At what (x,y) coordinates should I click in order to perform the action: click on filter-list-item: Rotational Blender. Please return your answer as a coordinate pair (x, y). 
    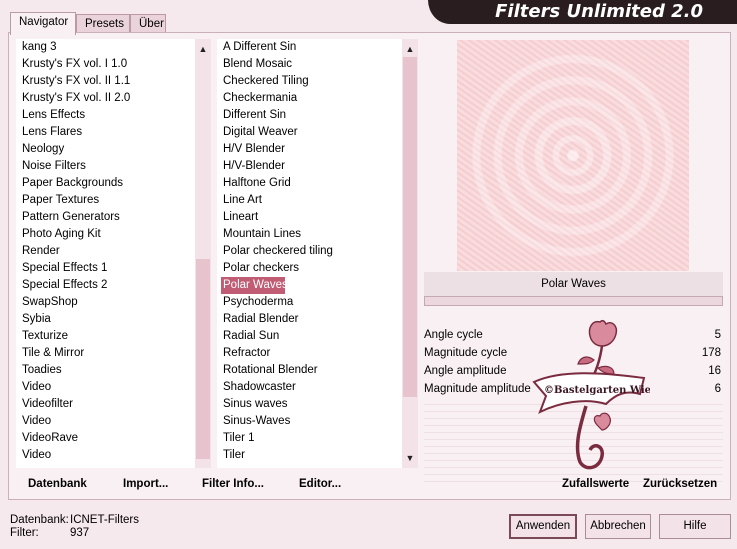
    Looking at the image, I should click on (309, 370).